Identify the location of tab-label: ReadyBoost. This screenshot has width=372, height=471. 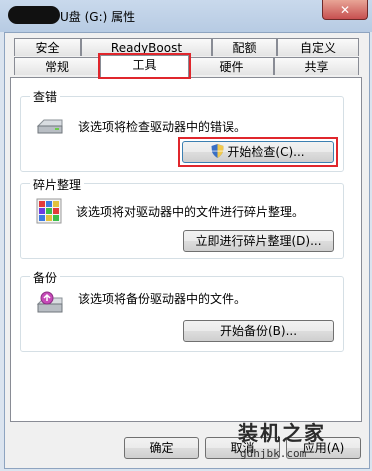
(146, 48).